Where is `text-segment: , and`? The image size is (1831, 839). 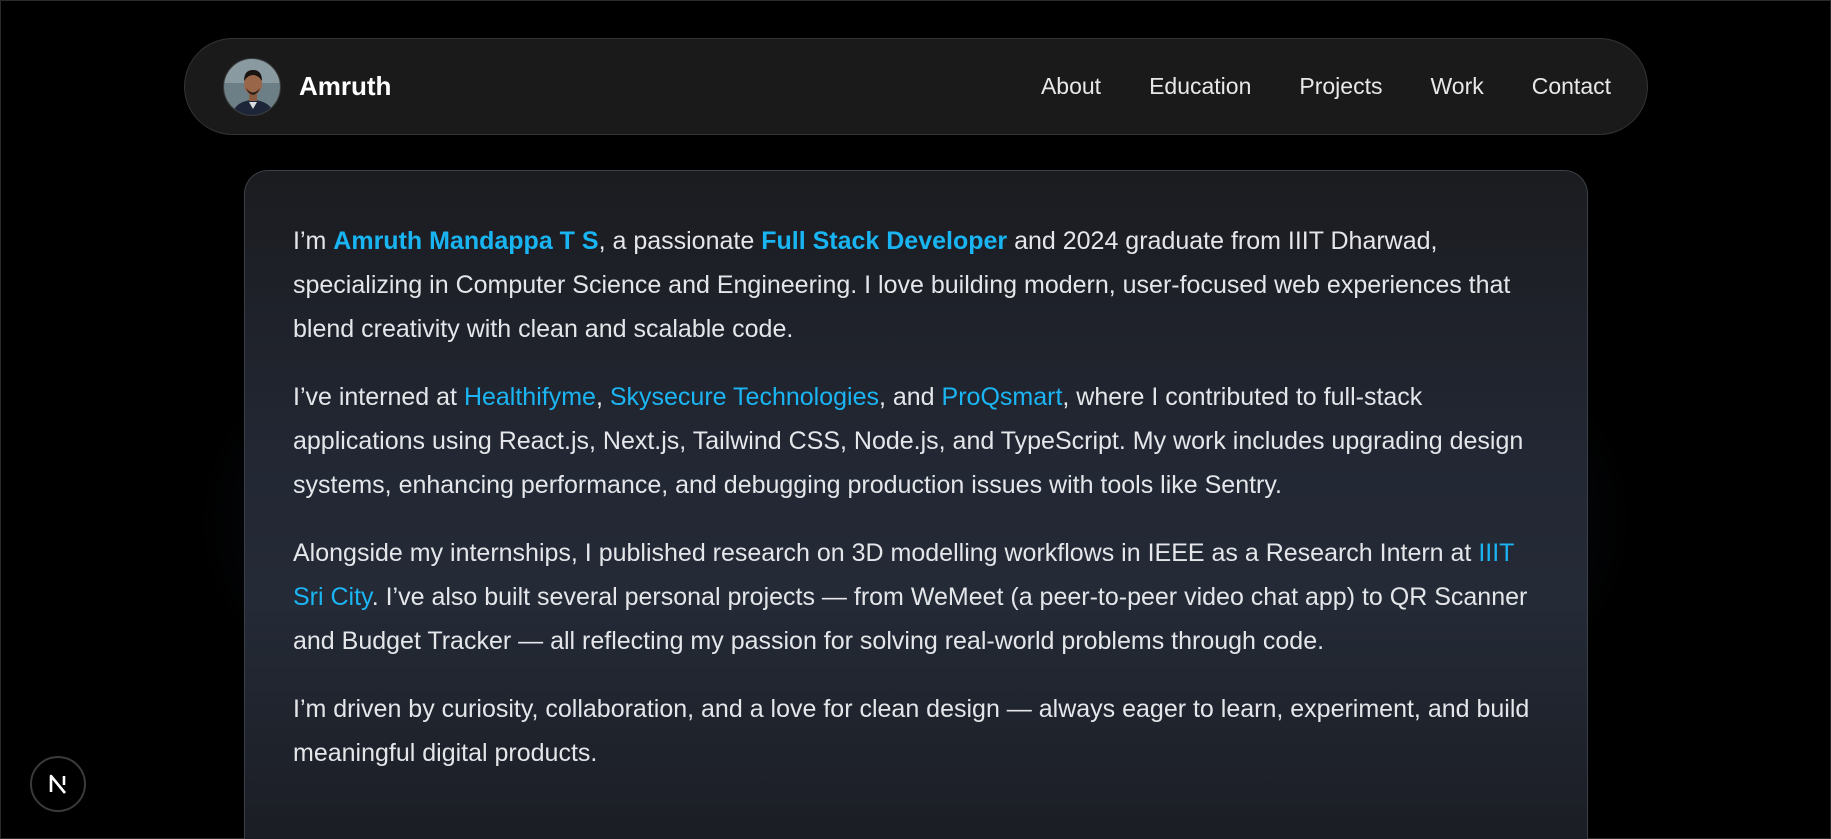
text-segment: , and is located at coordinates (910, 397).